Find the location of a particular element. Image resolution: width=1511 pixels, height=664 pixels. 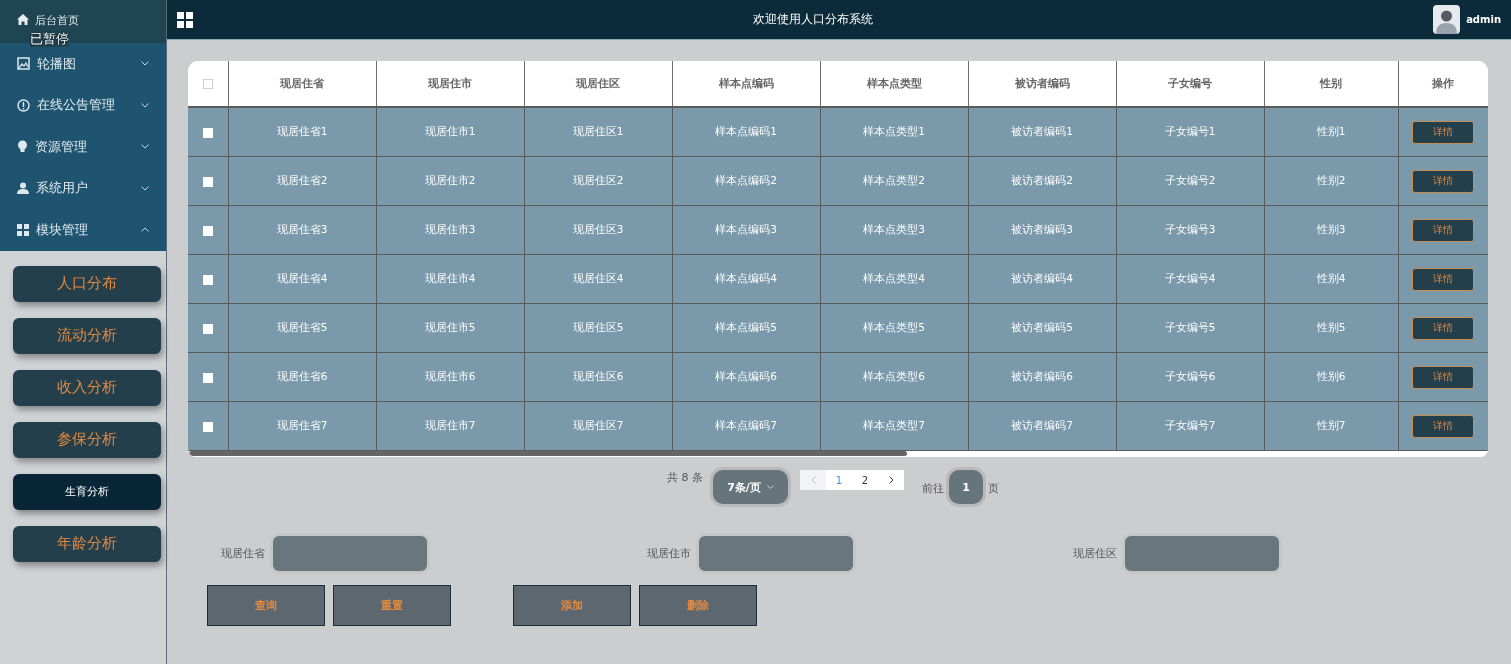

table-cell: 性别4 is located at coordinates (1331, 279).